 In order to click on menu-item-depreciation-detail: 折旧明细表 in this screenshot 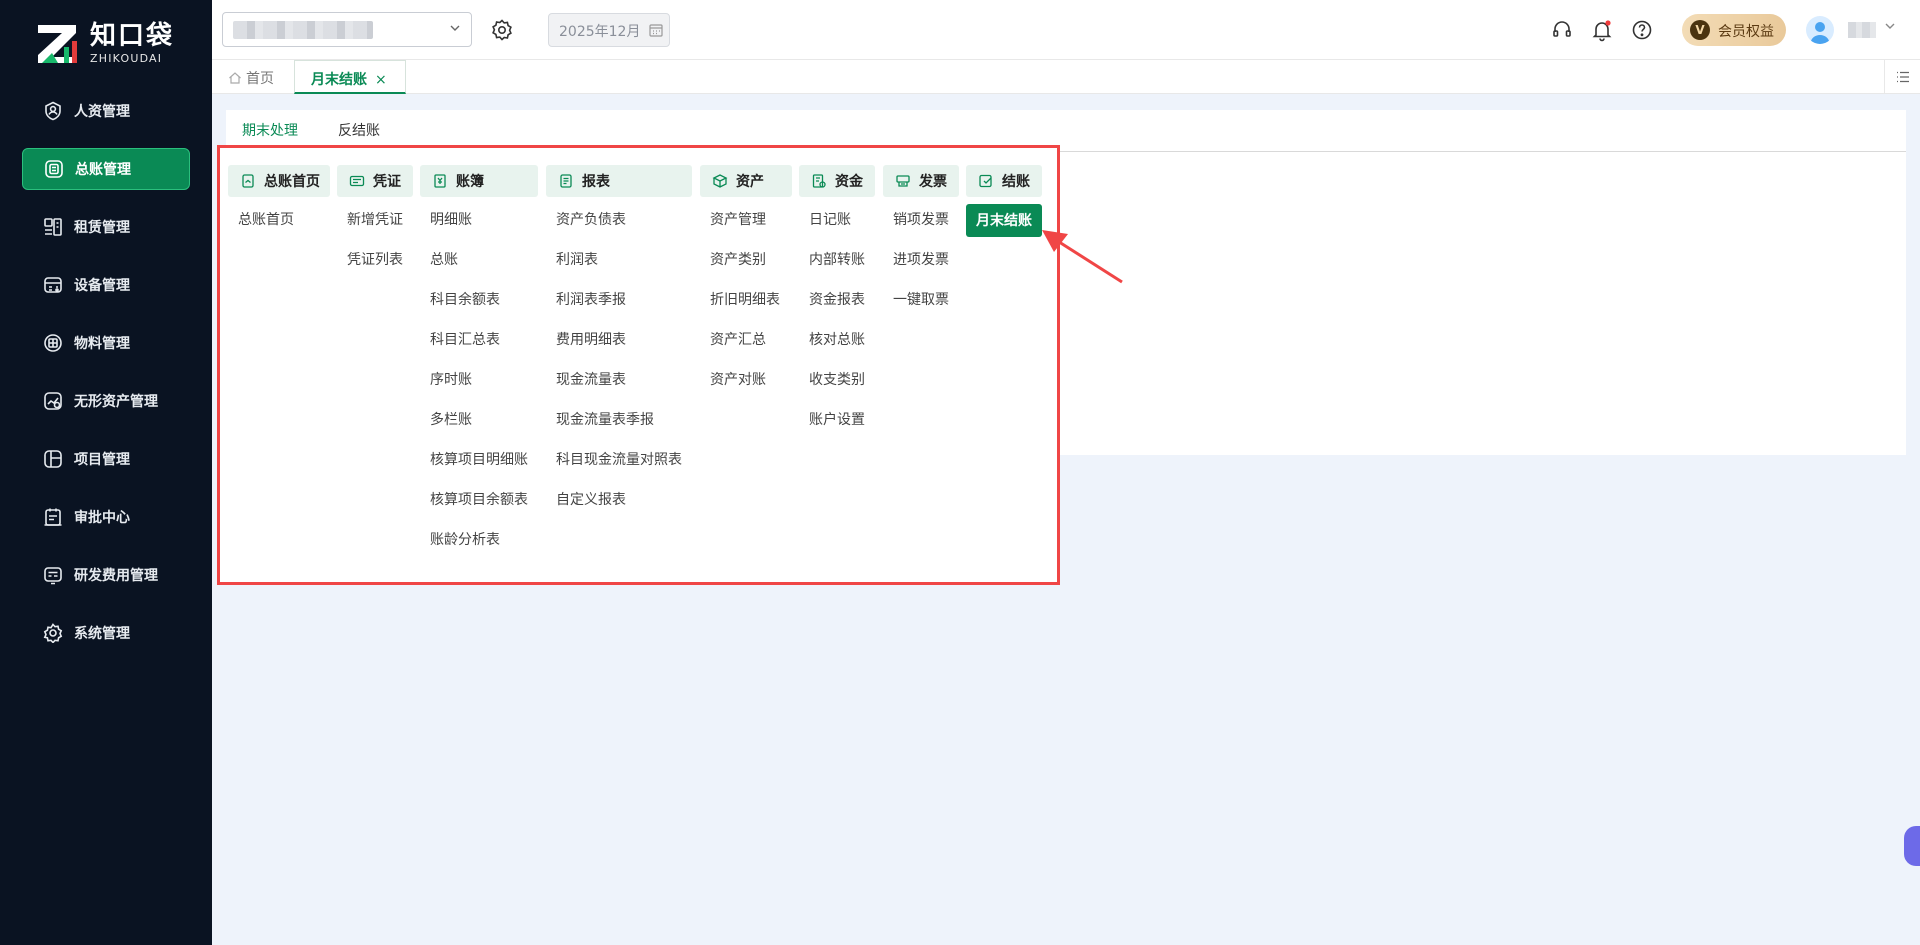, I will do `click(746, 297)`.